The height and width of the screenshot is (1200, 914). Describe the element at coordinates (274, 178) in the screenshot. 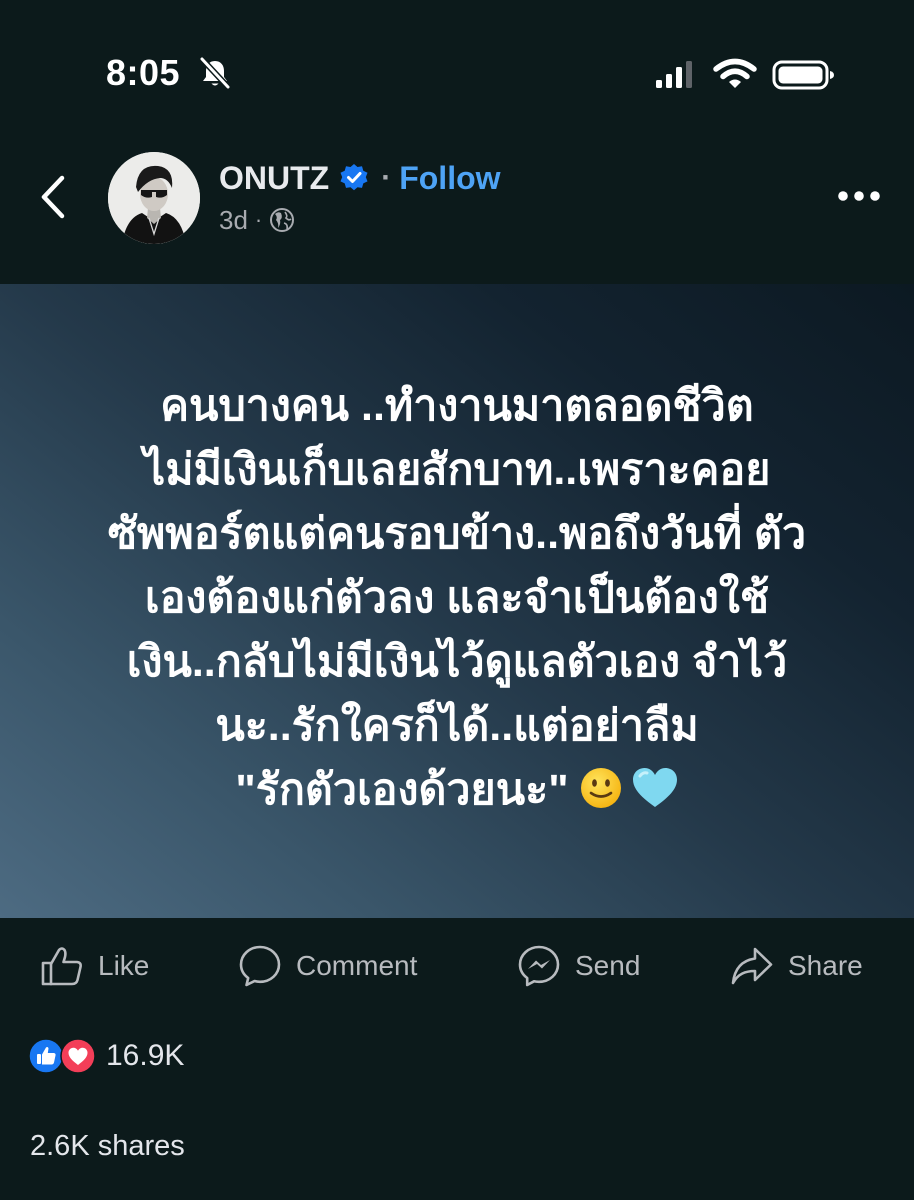

I see `author-name: ONUTZ` at that location.